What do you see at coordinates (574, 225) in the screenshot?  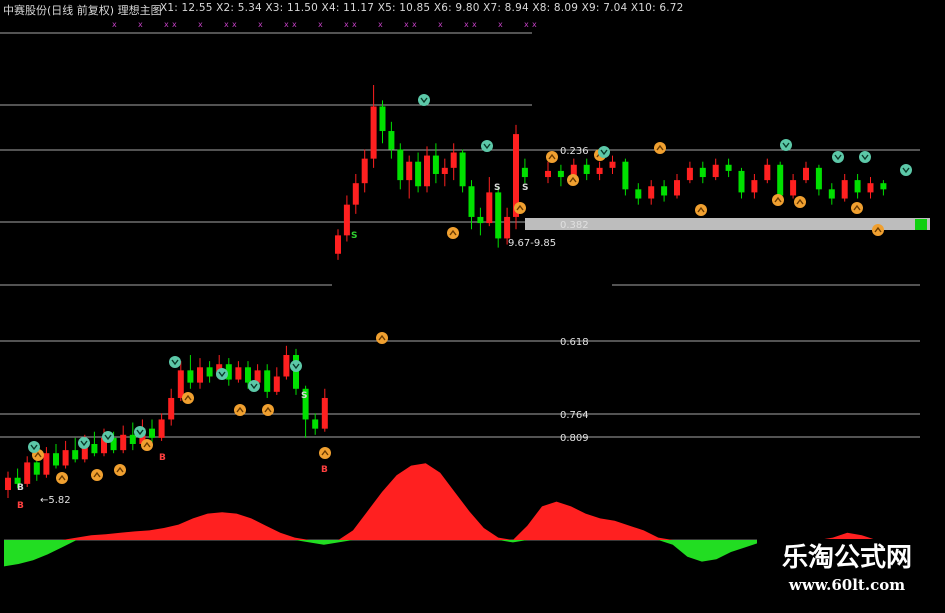 I see `fib-level-label: 0.382` at bounding box center [574, 225].